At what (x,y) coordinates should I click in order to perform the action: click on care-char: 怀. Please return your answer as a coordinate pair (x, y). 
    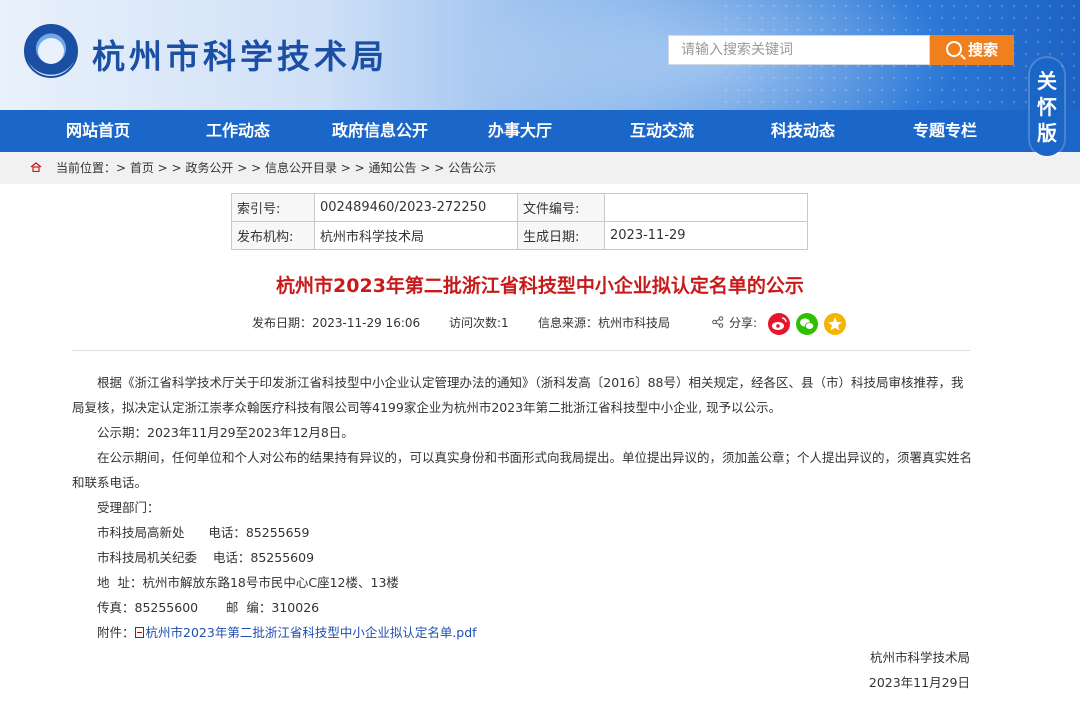
    Looking at the image, I should click on (1047, 107).